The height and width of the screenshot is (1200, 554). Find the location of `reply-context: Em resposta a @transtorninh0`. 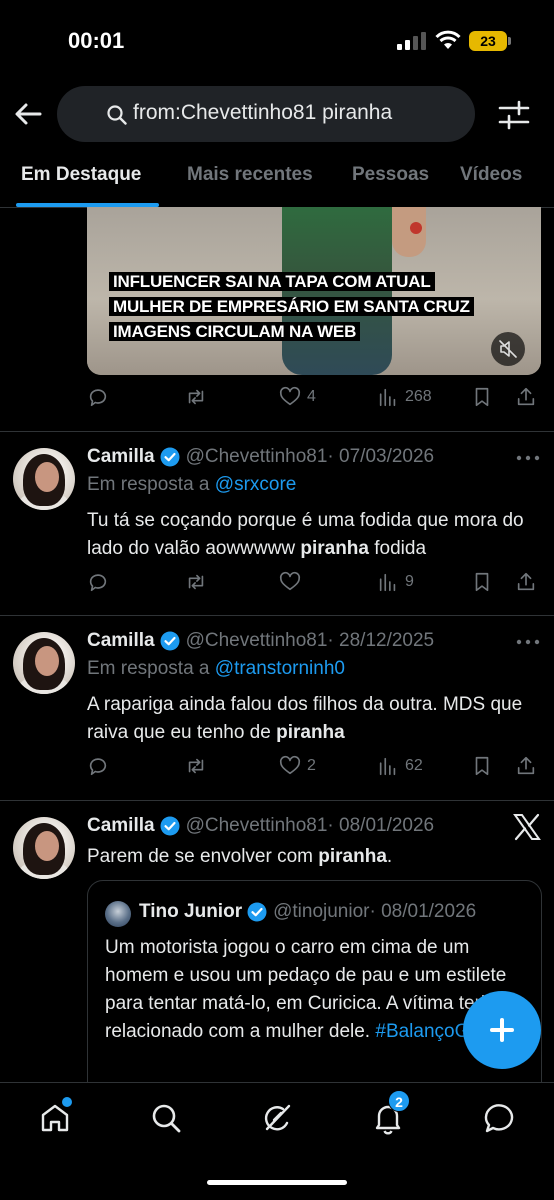

reply-context: Em resposta a @transtorninh0 is located at coordinates (216, 668).